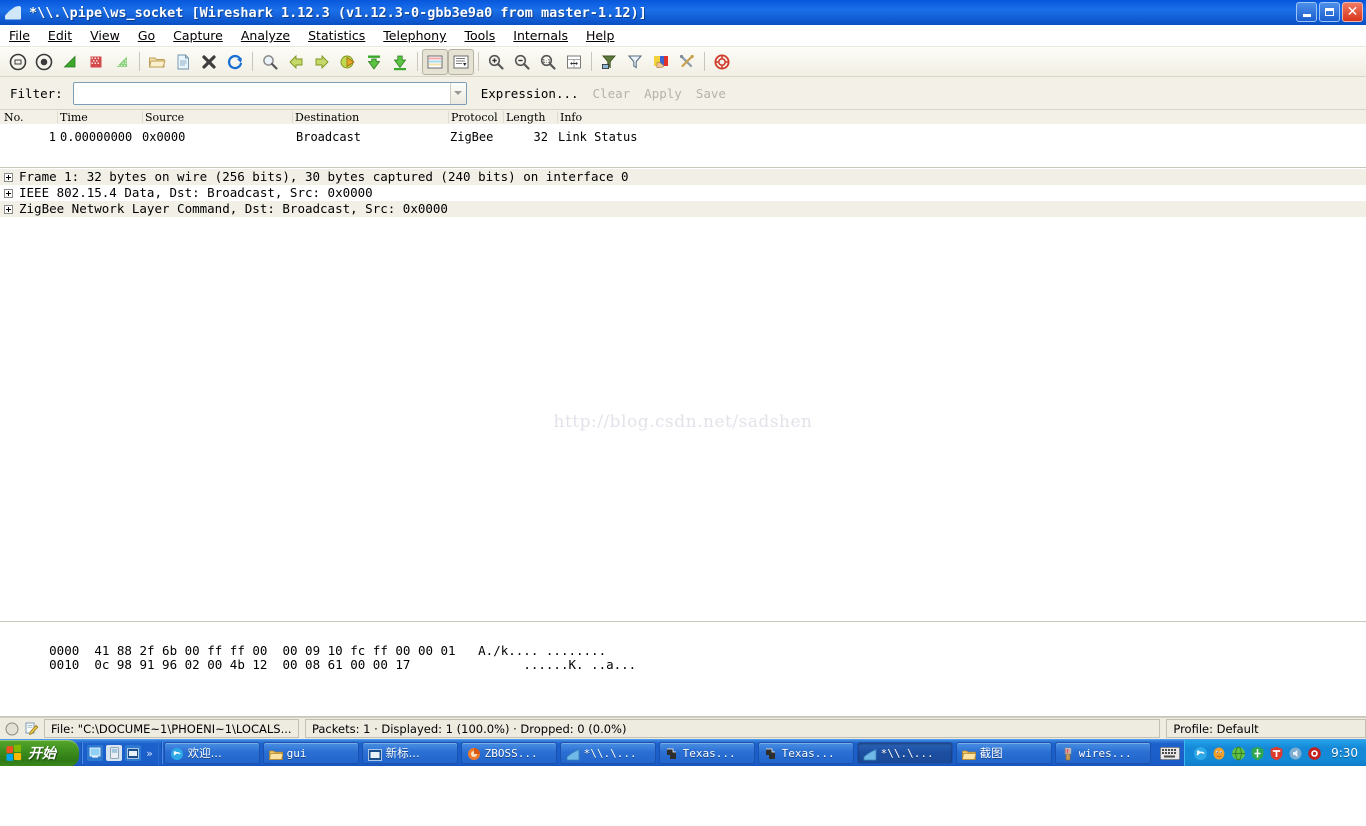  I want to click on help-icon, so click(722, 62).